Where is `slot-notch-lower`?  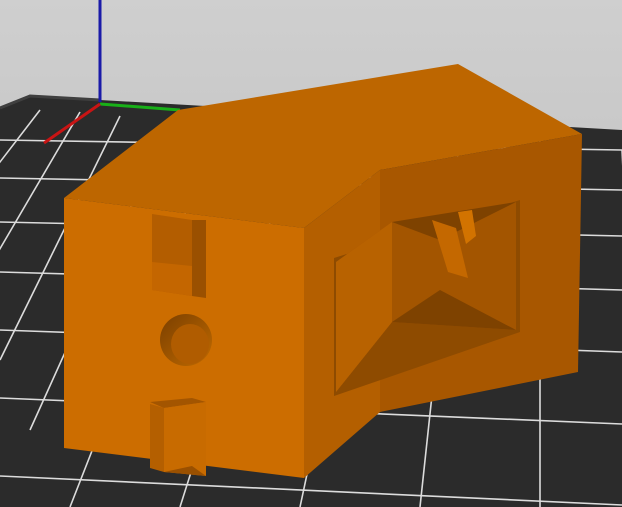 slot-notch-lower is located at coordinates (178, 437).